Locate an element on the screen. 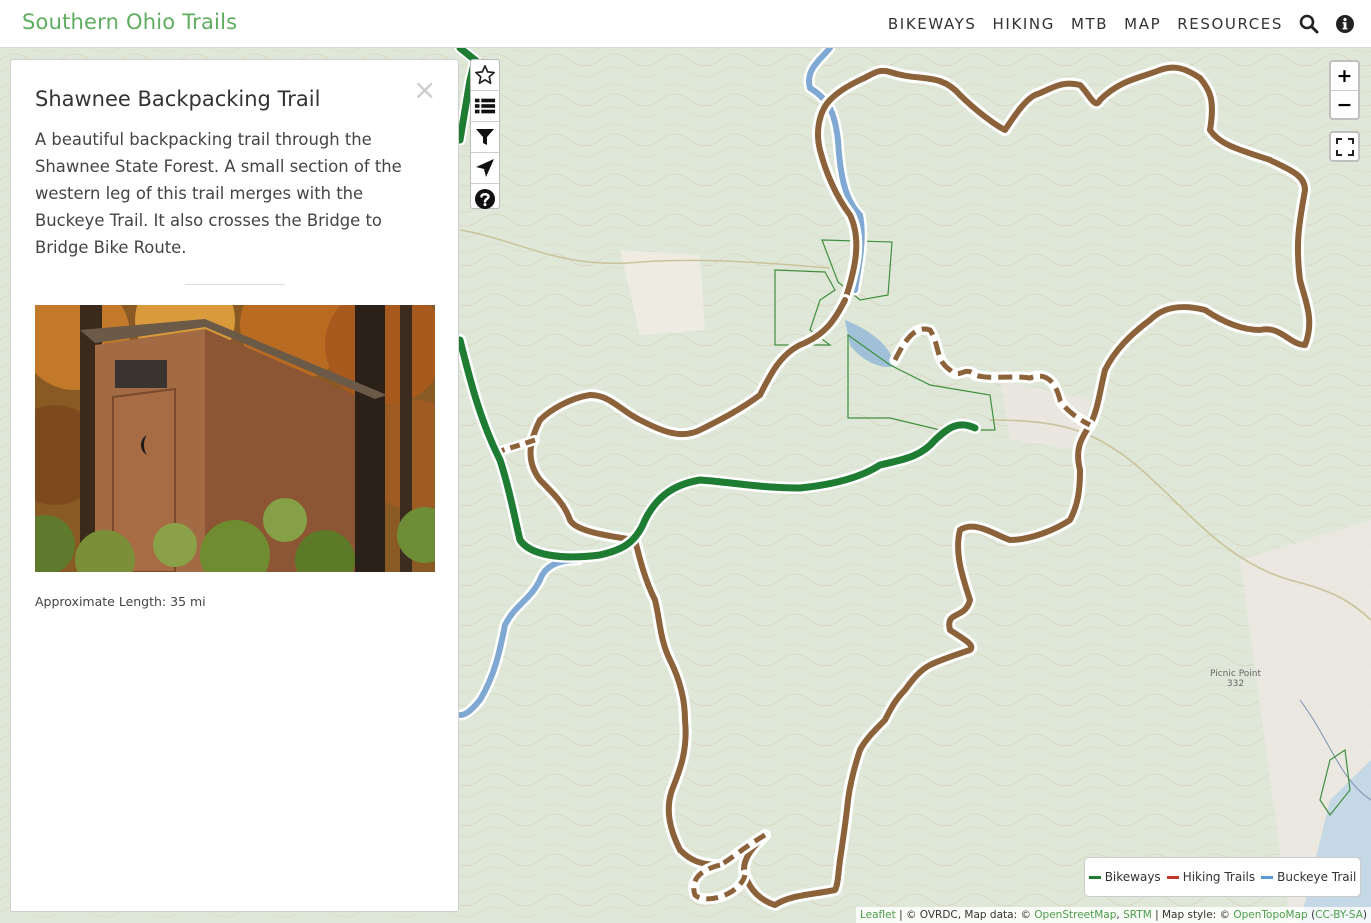  zoom-in-button: + is located at coordinates (1344, 76).